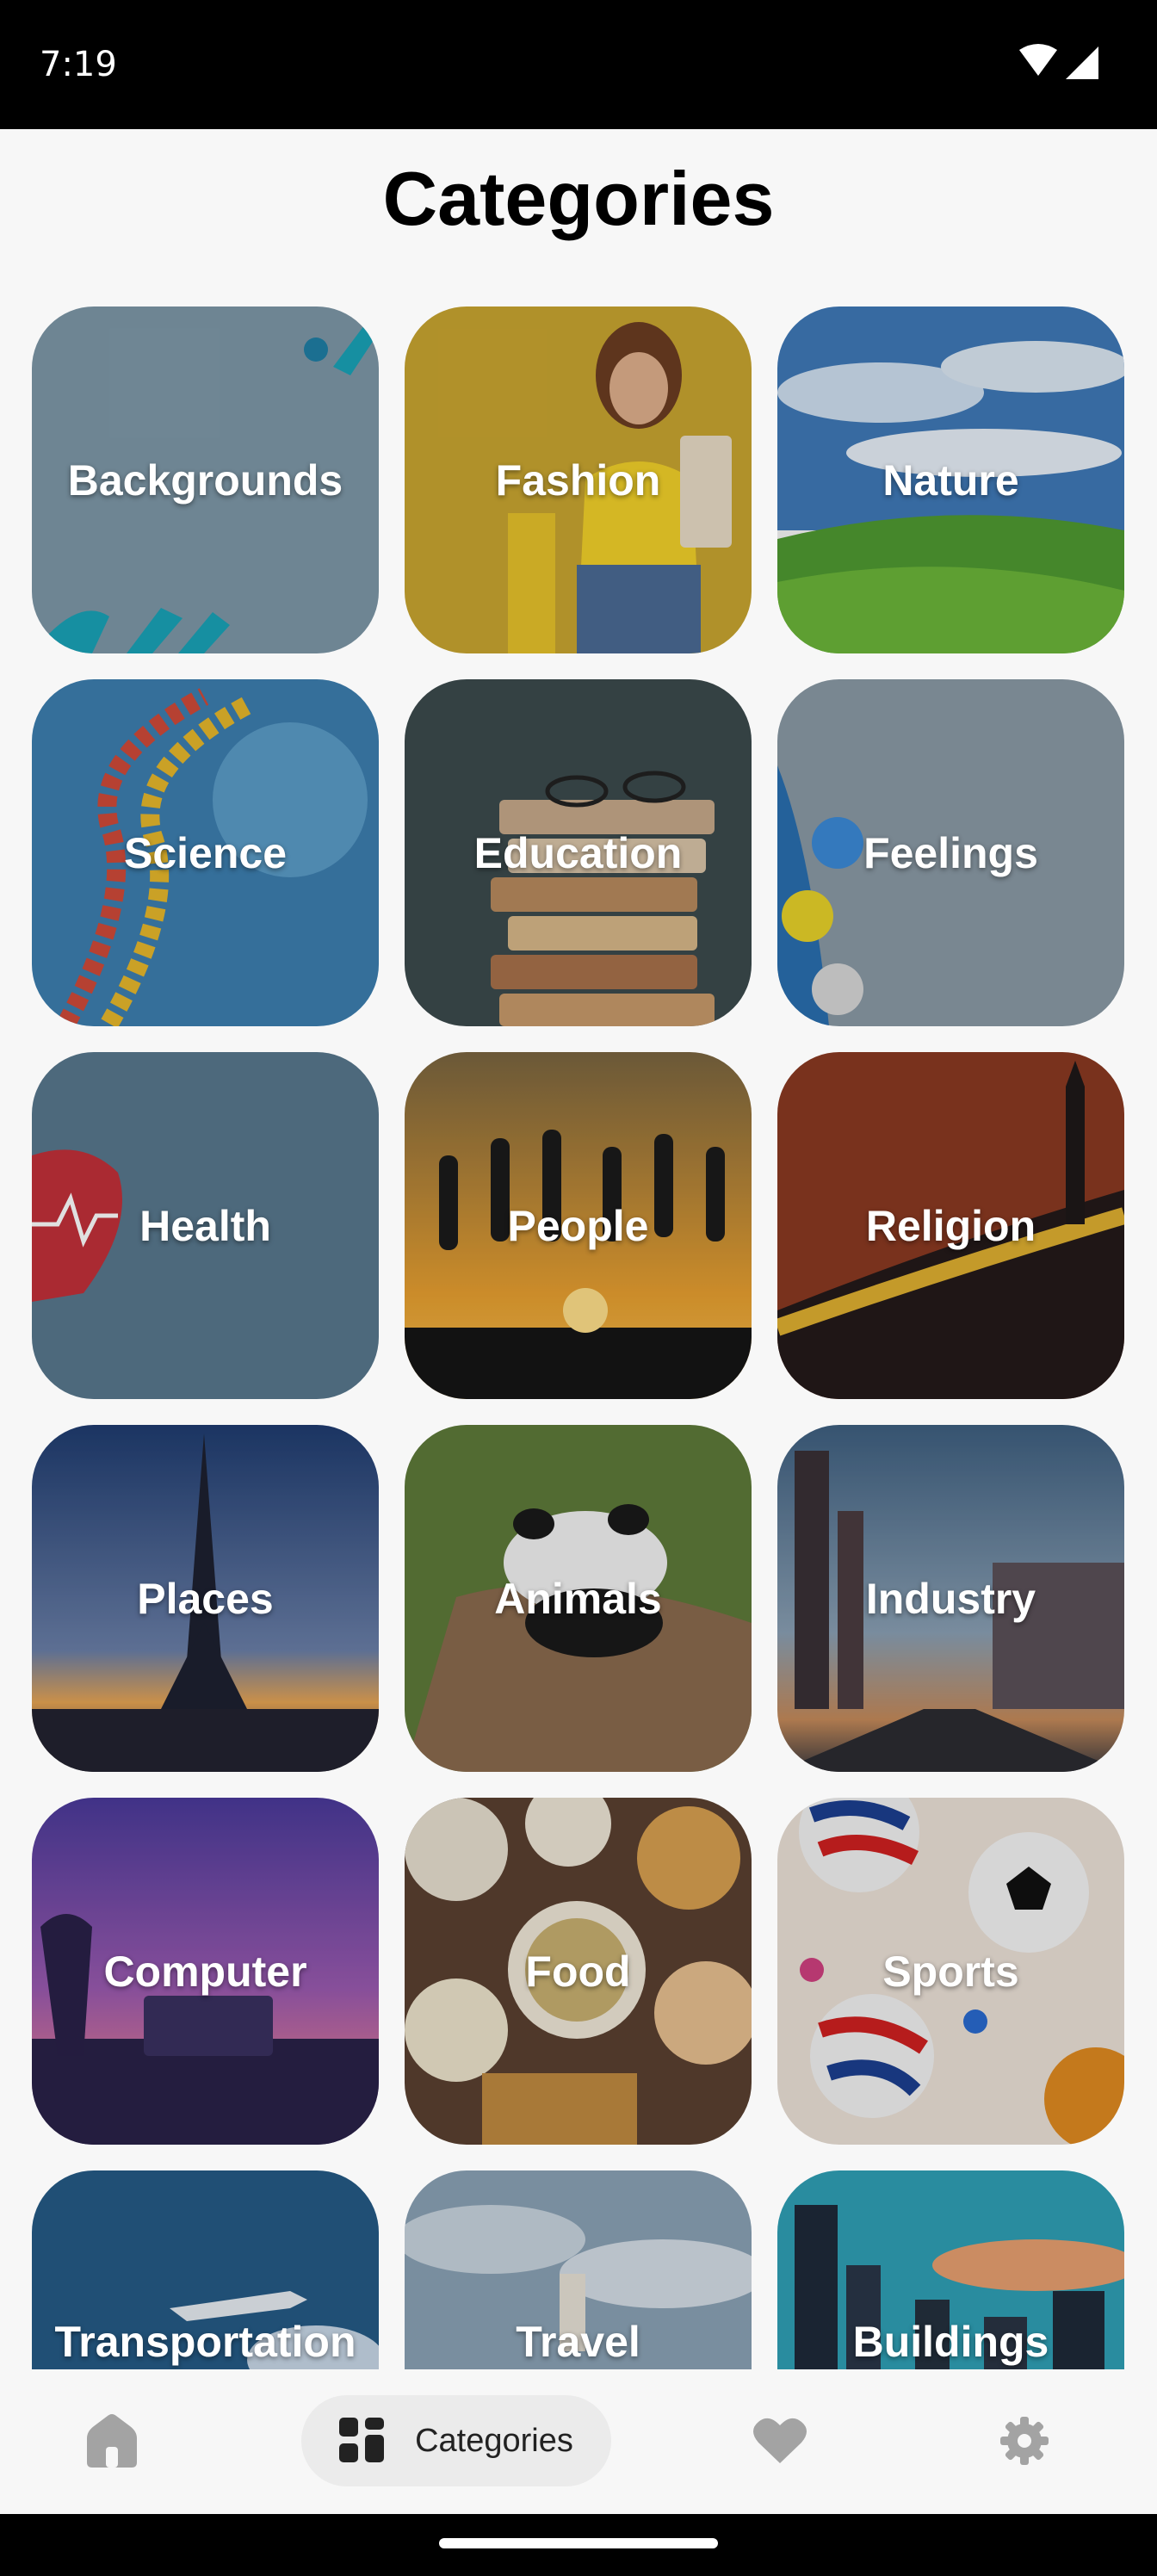  I want to click on category-label: Feelings, so click(950, 853).